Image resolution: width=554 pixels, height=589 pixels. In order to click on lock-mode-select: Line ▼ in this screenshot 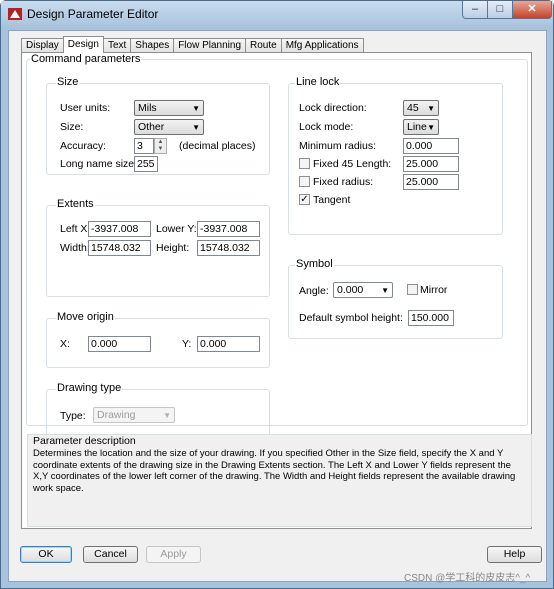, I will do `click(421, 127)`.